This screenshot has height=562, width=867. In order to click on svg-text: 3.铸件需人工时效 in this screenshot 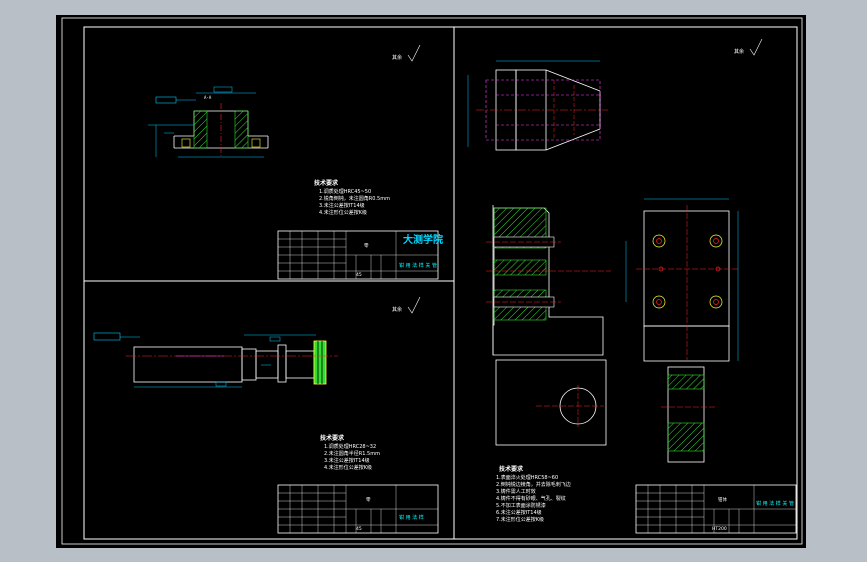, I will do `click(516, 491)`.